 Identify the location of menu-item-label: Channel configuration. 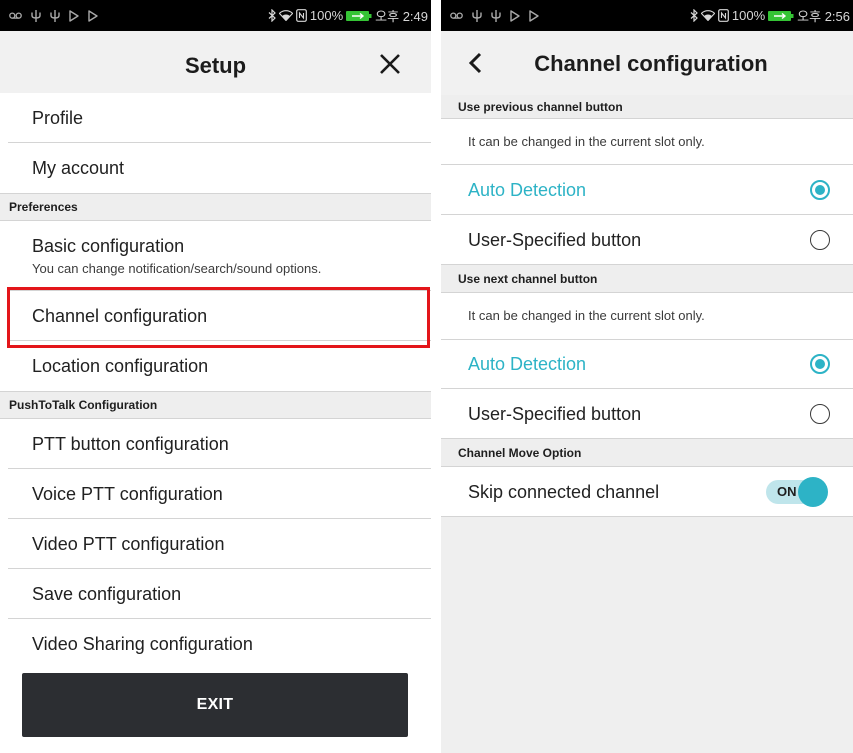
(120, 316).